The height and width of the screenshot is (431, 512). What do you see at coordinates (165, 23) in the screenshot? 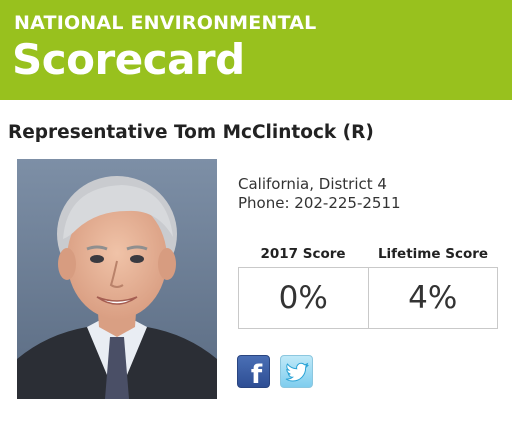
I see `banner-kicker: NATIONAL ENVIRONMENTAL` at bounding box center [165, 23].